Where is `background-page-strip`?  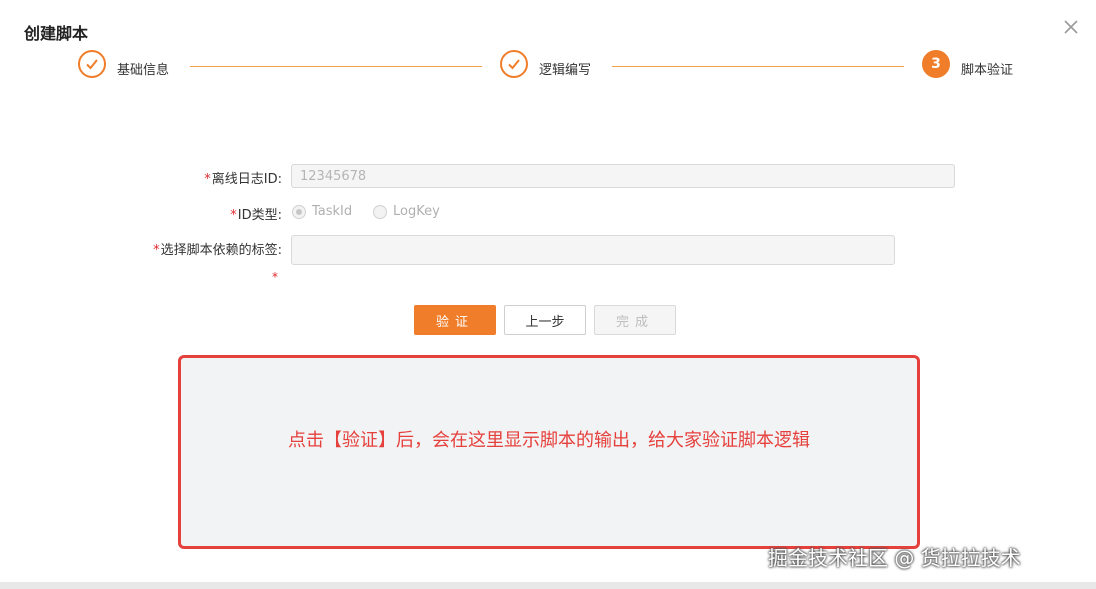 background-page-strip is located at coordinates (548, 585).